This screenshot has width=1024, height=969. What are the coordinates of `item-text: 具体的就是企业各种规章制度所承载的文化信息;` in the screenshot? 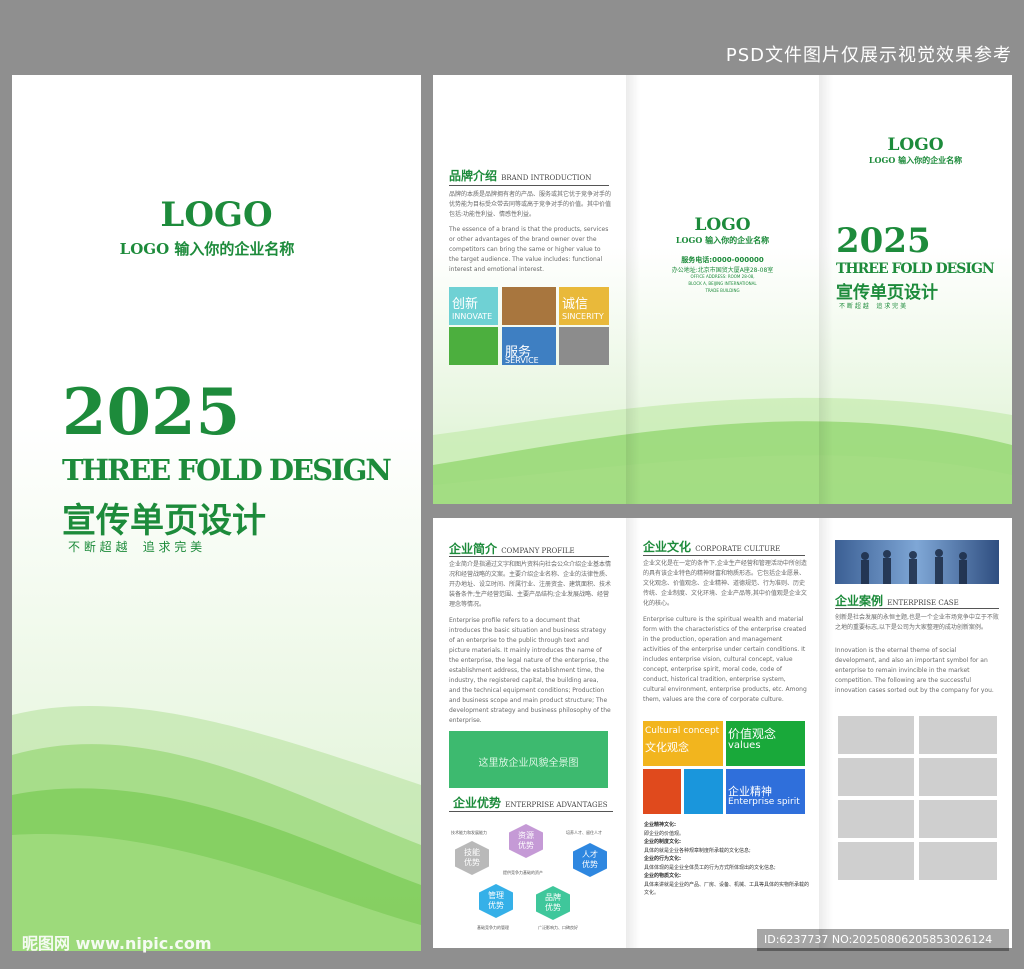 It's located at (697, 850).